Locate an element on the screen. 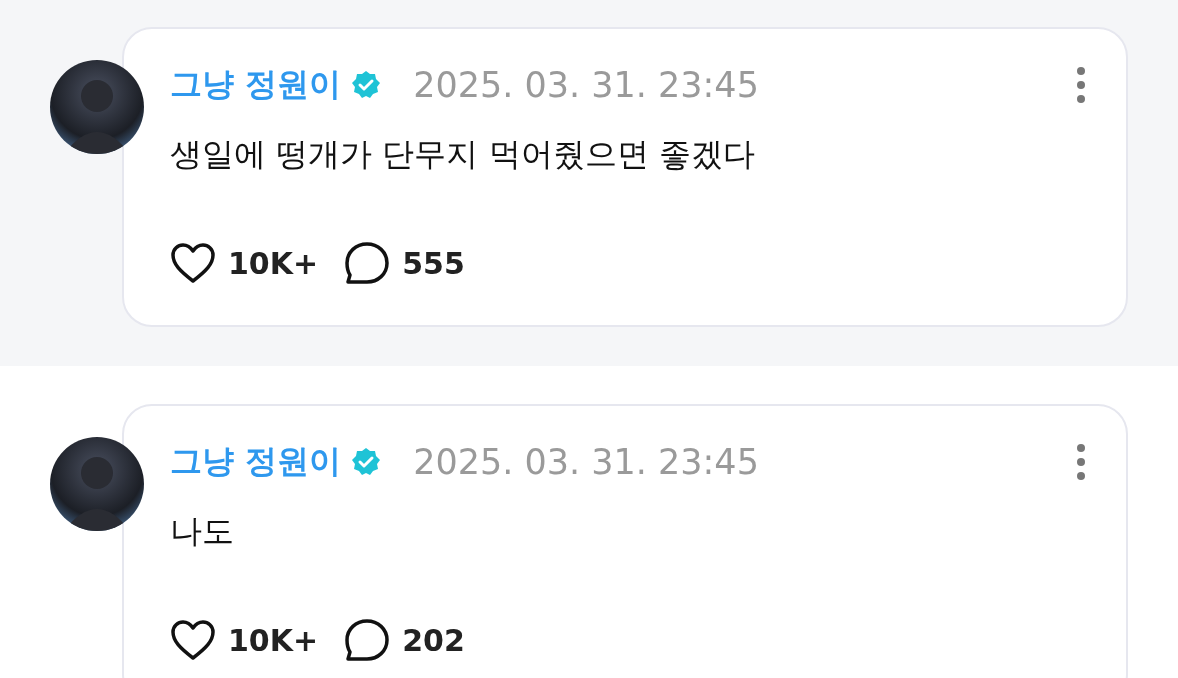 The image size is (1178, 678). post-text: 생일에 떵개가 단무지 먹어줬으면 좋겠다 is located at coordinates (463, 154).